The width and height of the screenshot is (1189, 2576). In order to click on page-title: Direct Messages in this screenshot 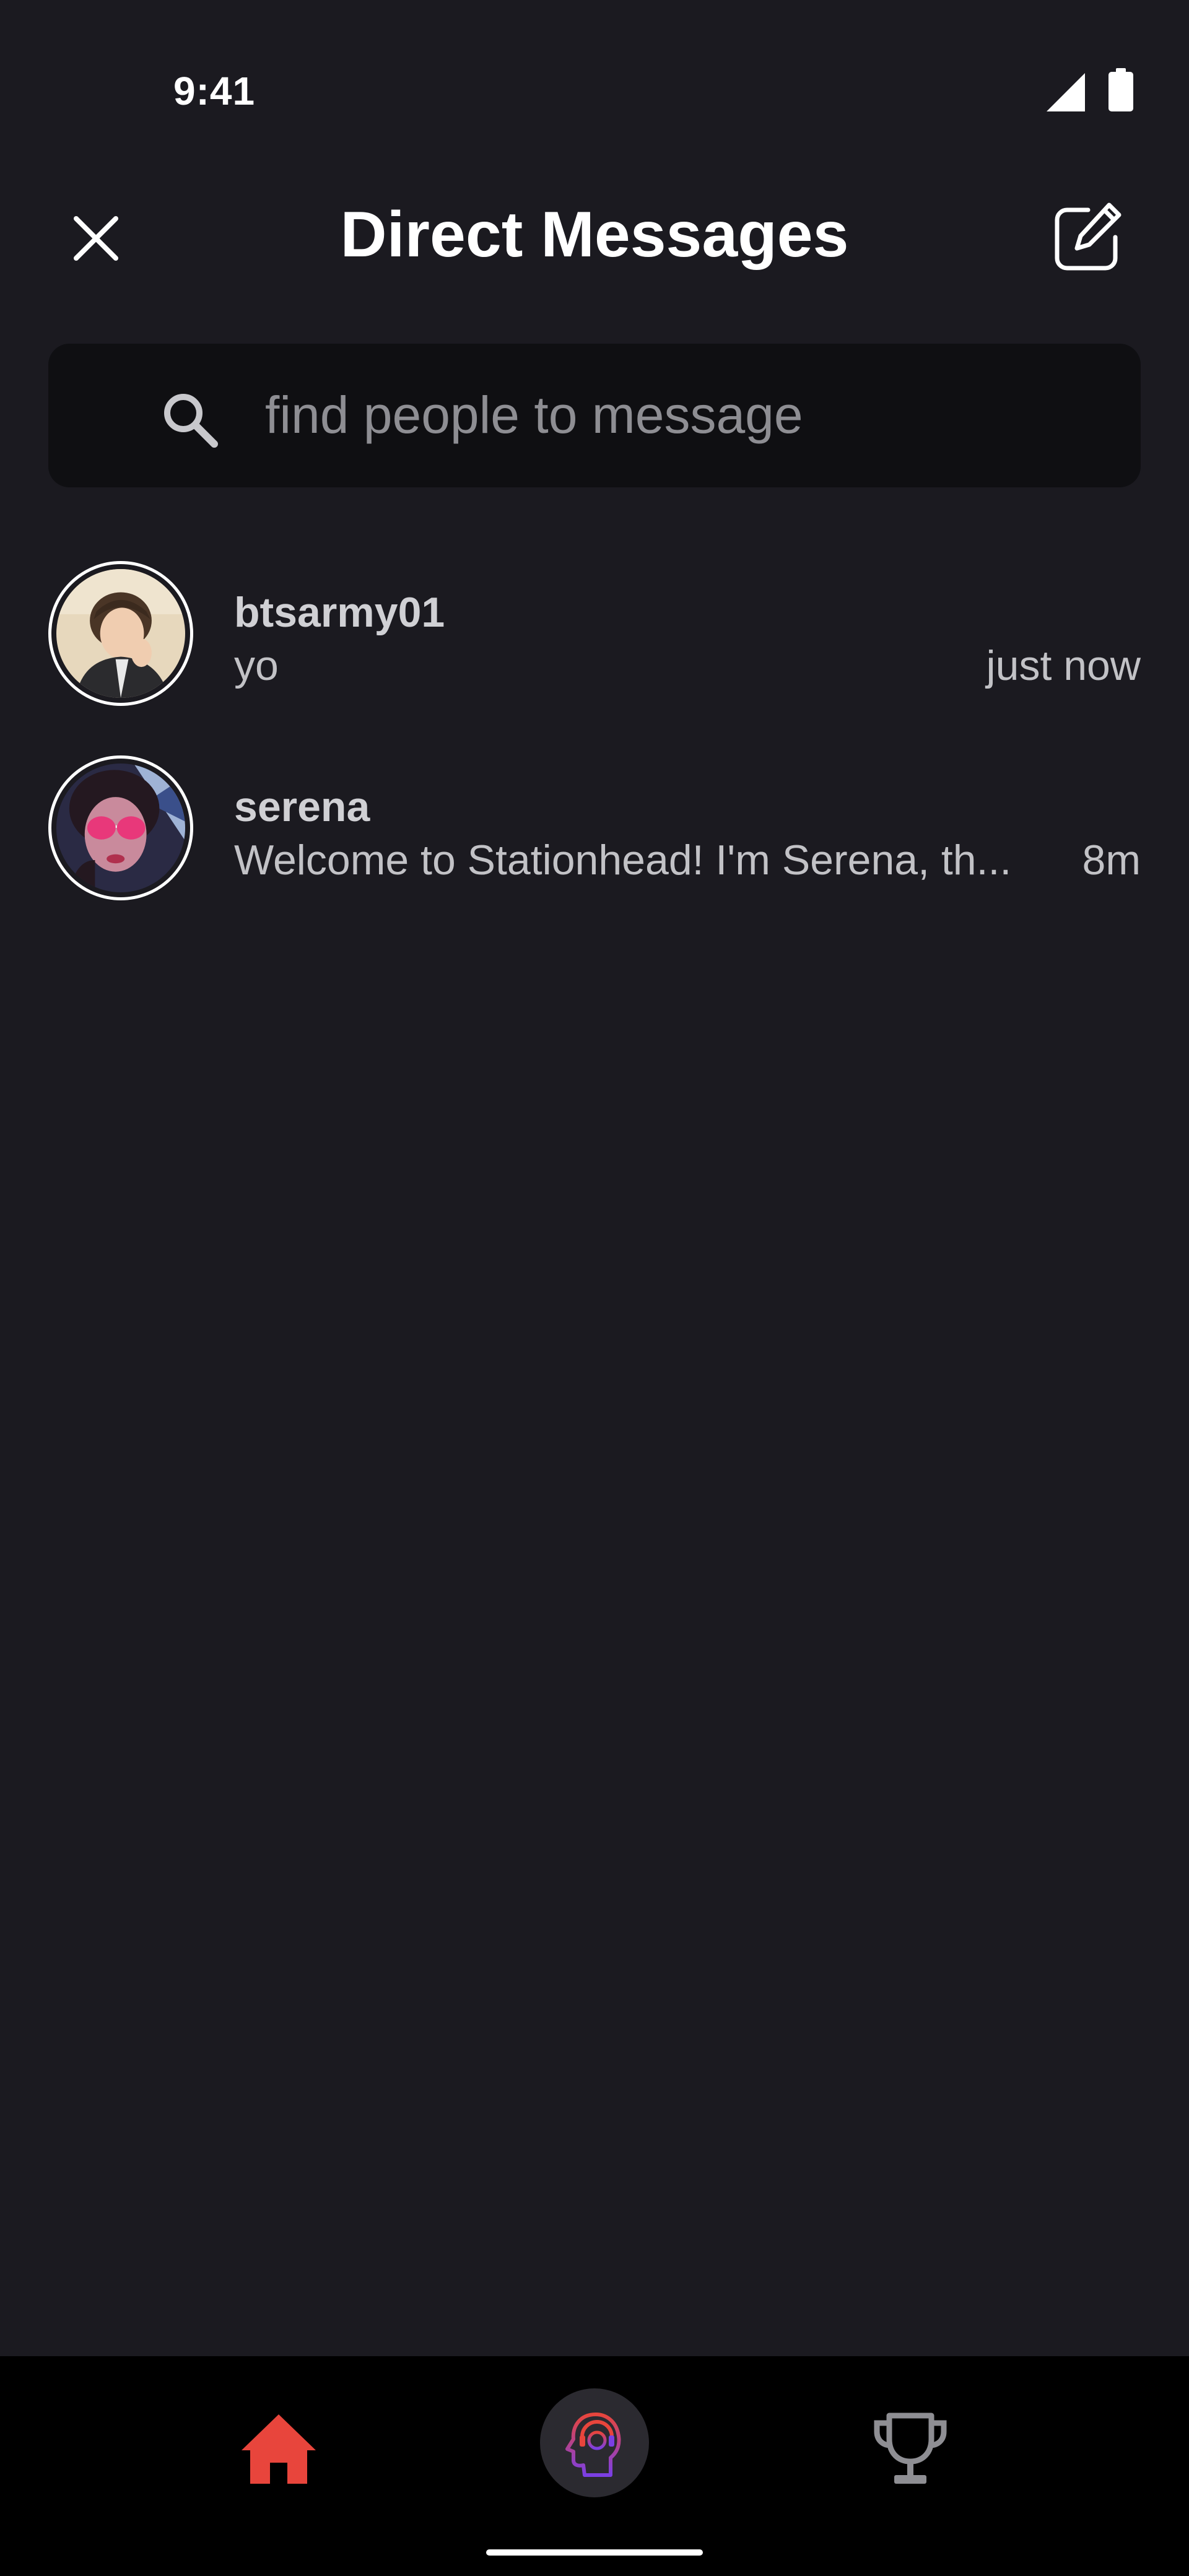, I will do `click(594, 235)`.